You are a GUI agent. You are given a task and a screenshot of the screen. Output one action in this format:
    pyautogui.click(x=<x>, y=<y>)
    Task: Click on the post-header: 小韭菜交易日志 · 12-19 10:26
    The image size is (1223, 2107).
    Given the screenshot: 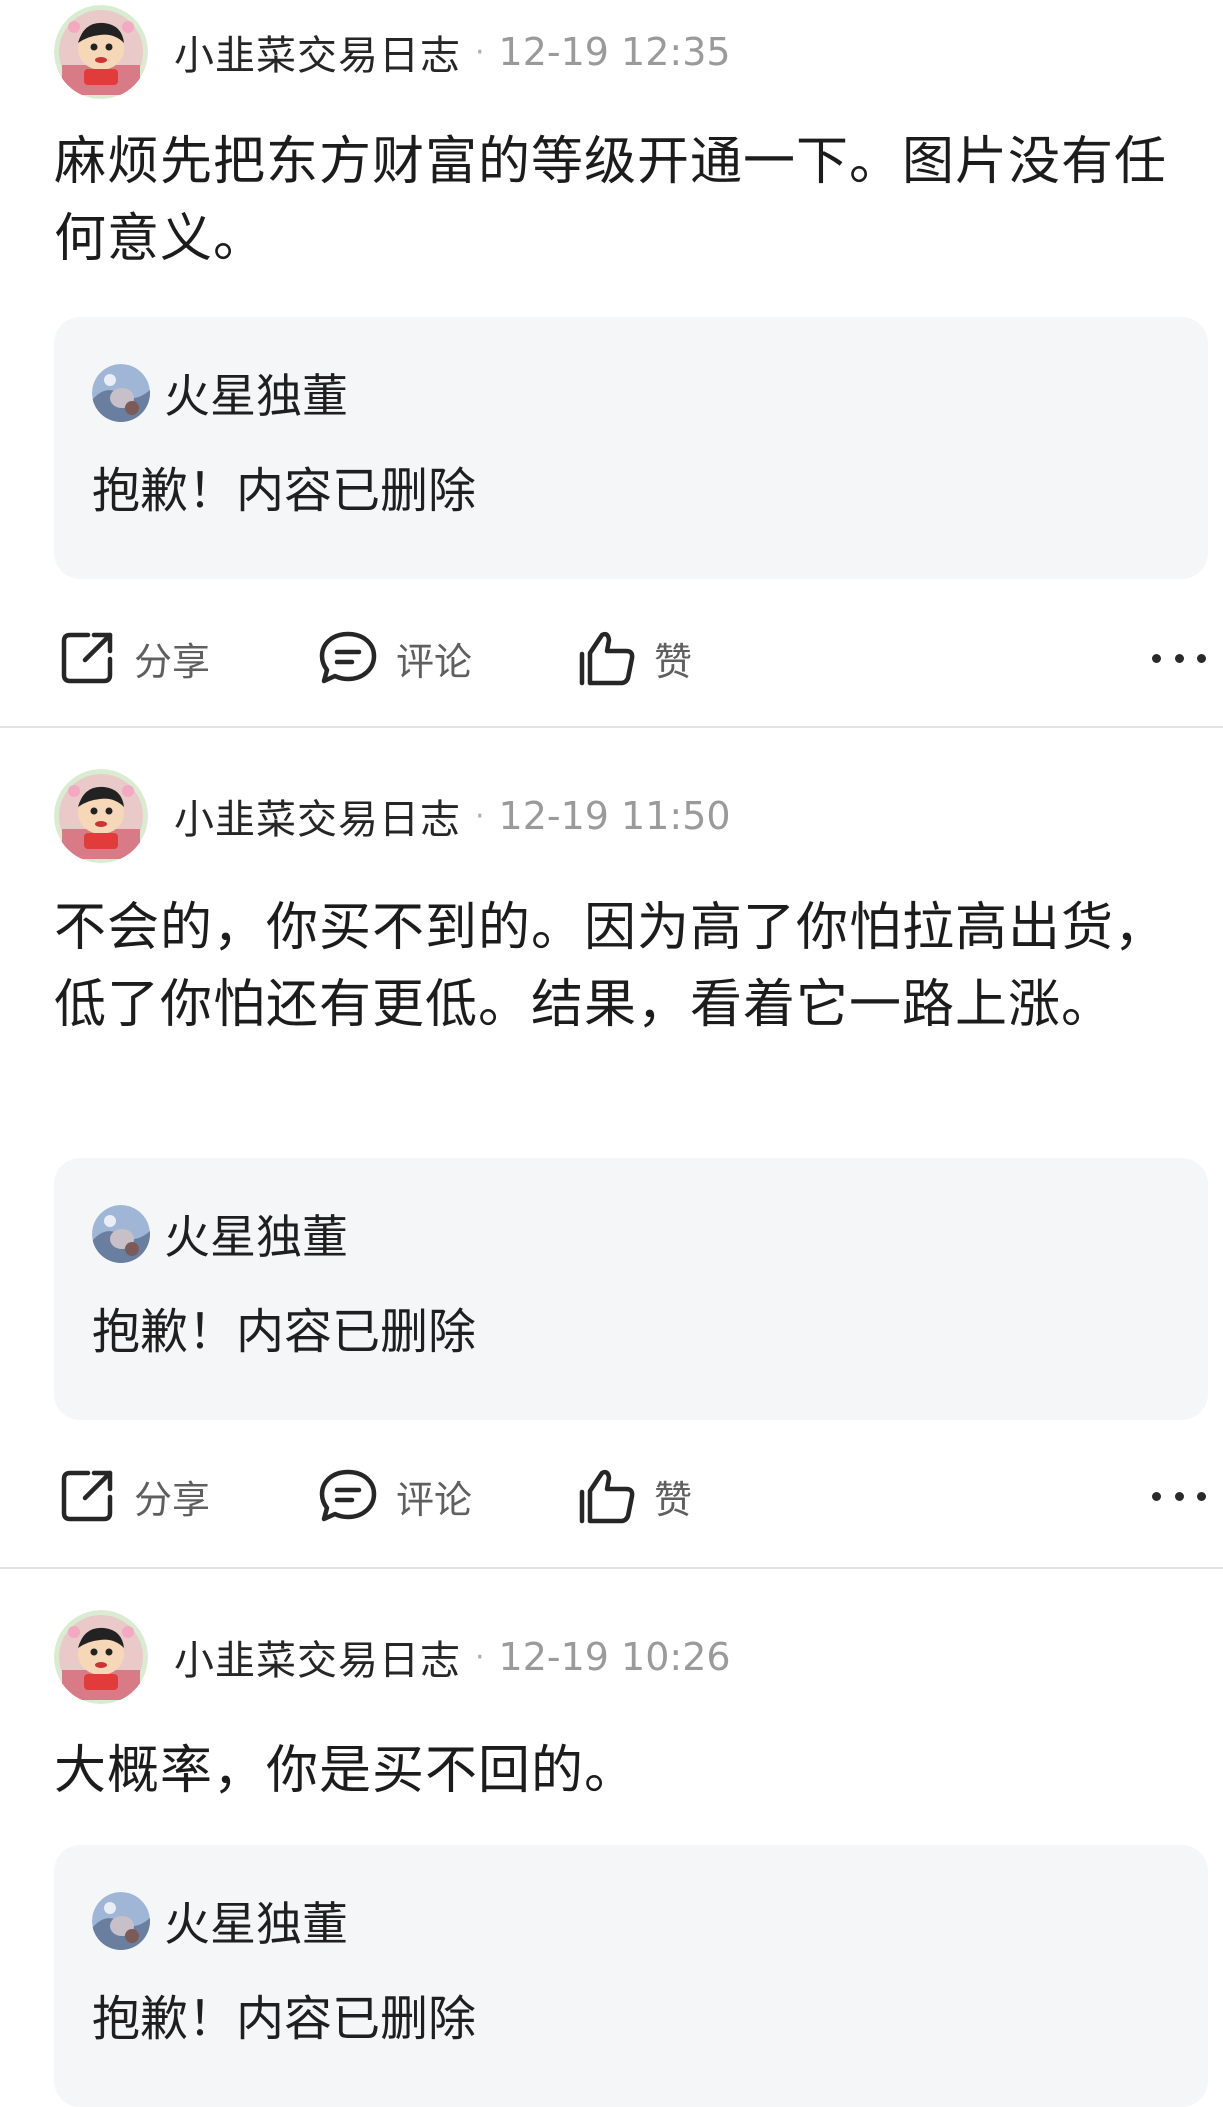 What is the action you would take?
    pyautogui.click(x=392, y=1657)
    